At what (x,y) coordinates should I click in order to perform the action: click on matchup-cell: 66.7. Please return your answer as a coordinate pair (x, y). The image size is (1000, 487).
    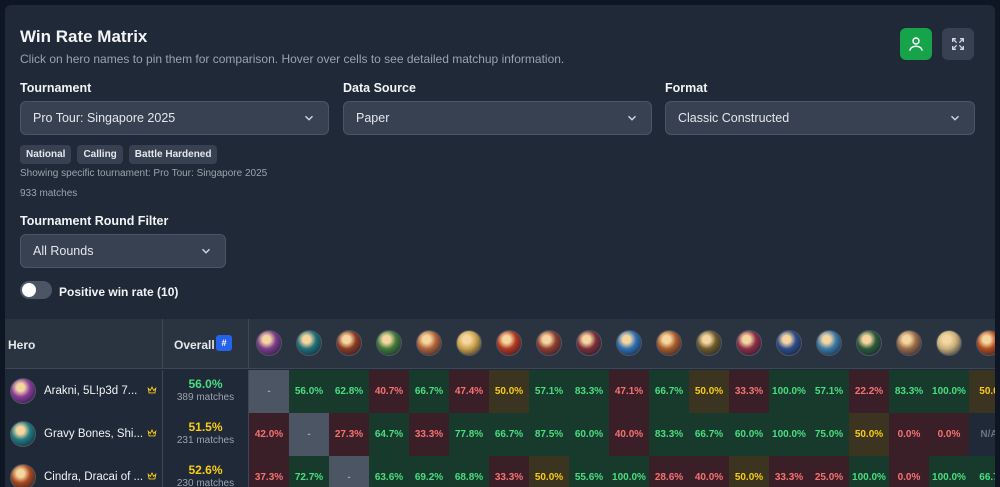
    Looking at the image, I should click on (982, 471).